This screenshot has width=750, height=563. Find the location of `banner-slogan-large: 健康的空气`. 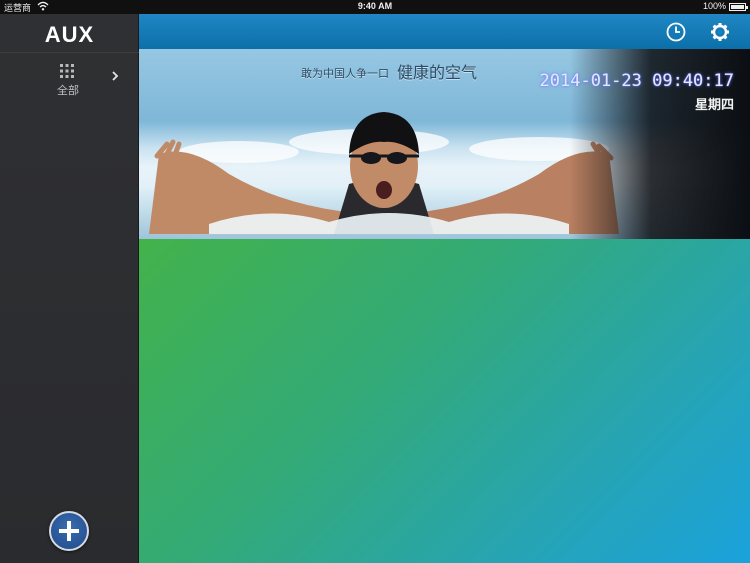

banner-slogan-large: 健康的空气 is located at coordinates (437, 72).